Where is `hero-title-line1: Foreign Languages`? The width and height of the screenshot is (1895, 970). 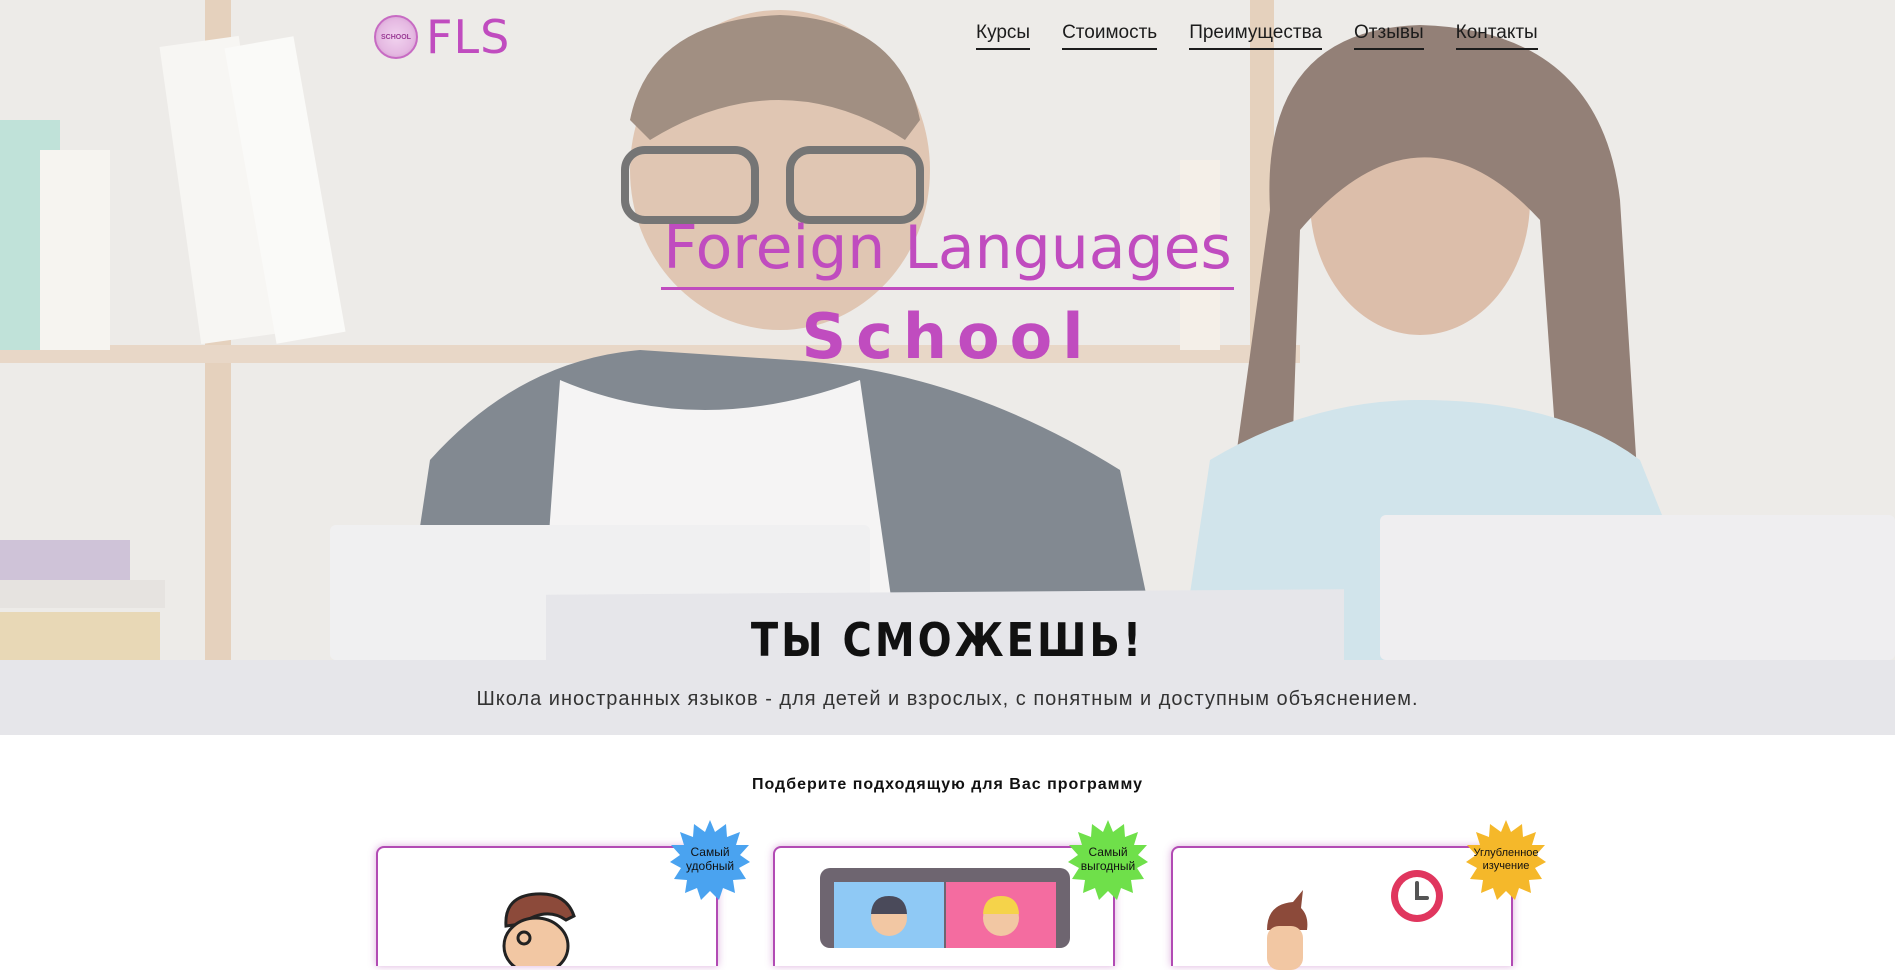
hero-title-line1: Foreign Languages is located at coordinates (947, 251).